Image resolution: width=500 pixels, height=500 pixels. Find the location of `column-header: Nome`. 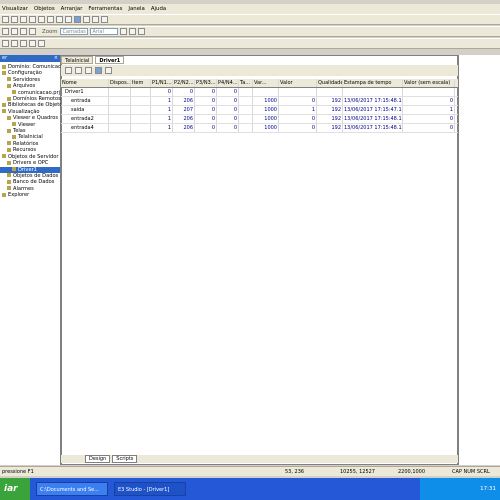

column-header: Nome is located at coordinates (85, 83).